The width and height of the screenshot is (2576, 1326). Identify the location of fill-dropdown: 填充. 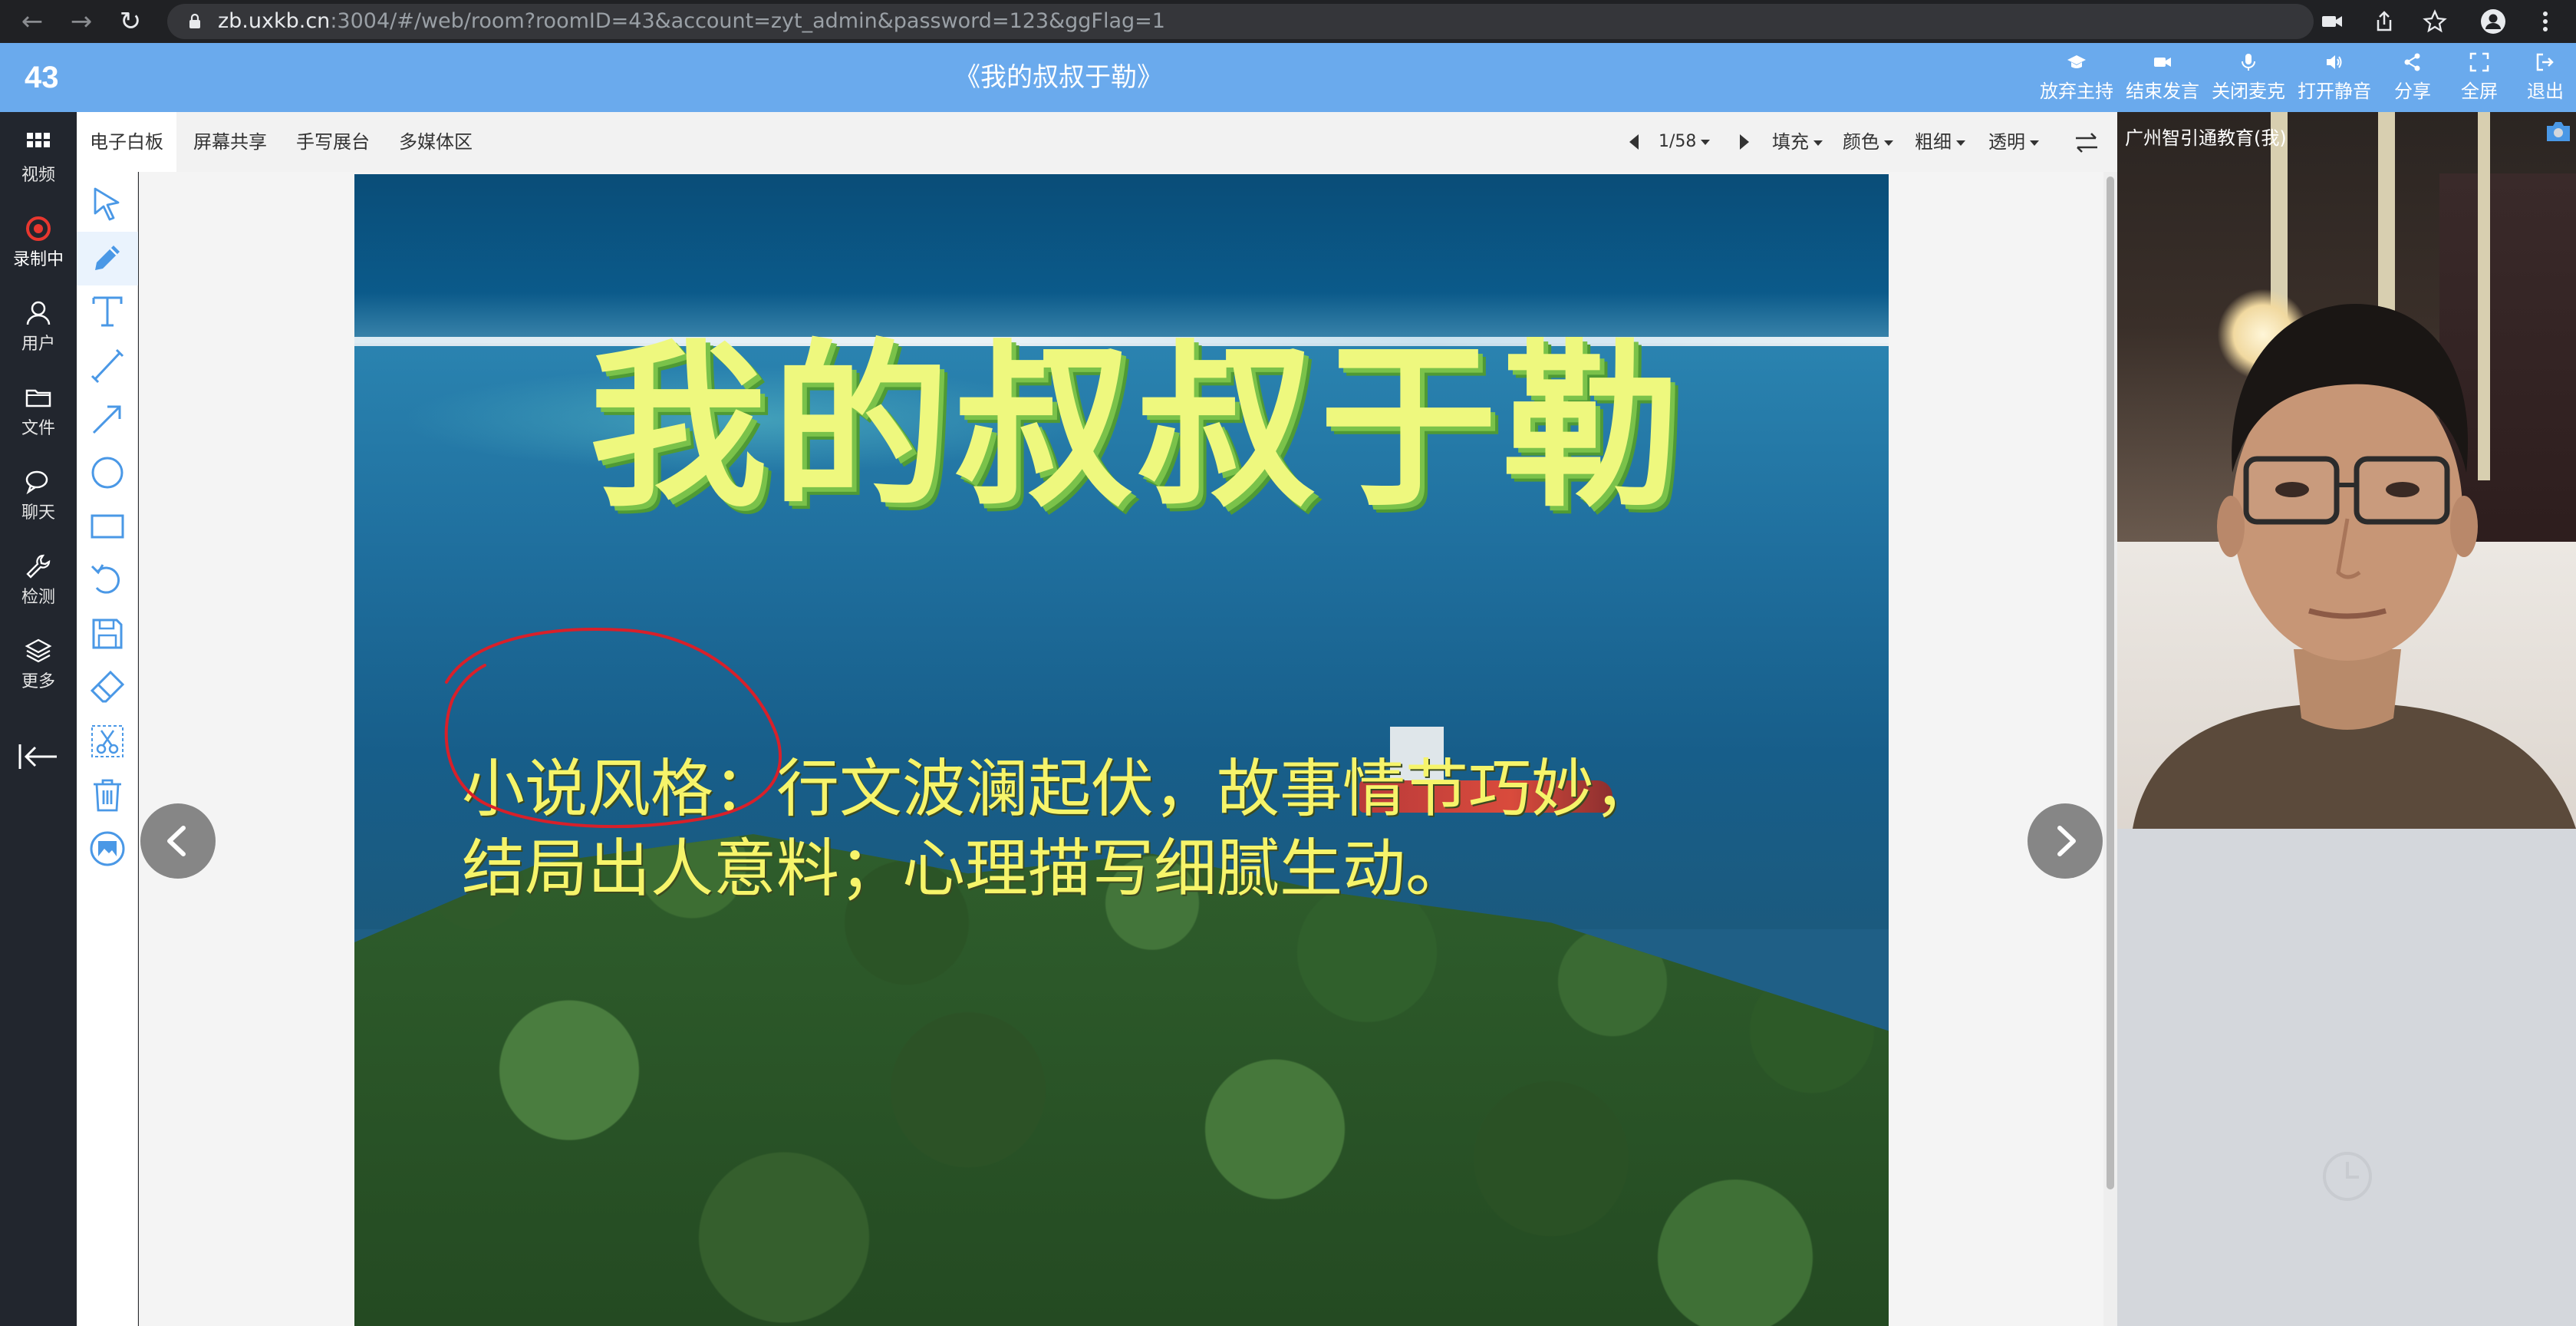
(1797, 142).